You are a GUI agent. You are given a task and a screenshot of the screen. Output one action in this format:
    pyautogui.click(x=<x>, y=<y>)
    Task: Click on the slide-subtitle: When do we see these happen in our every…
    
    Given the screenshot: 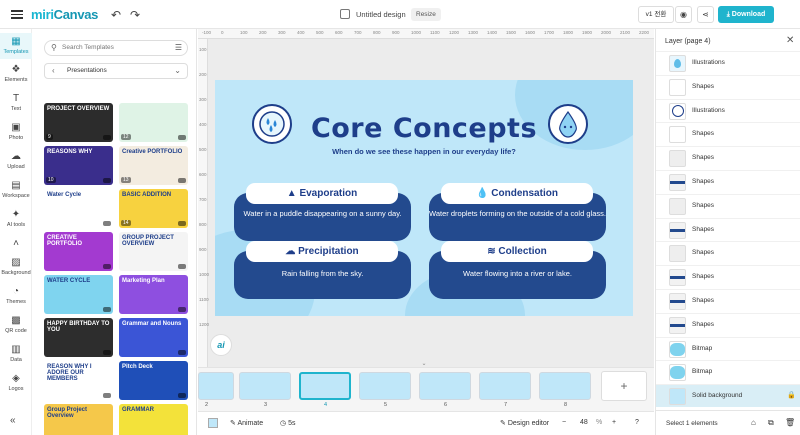 What is the action you would take?
    pyautogui.click(x=424, y=151)
    